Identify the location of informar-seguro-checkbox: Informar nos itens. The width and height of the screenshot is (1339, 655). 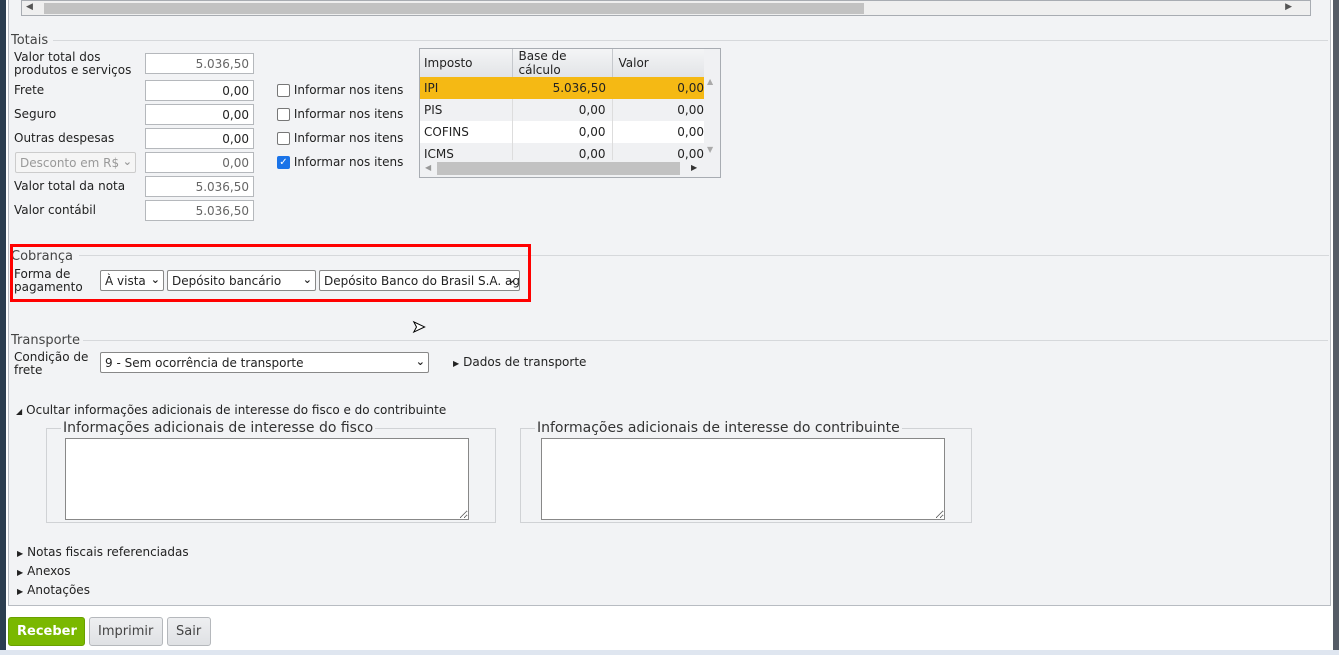
(340, 114).